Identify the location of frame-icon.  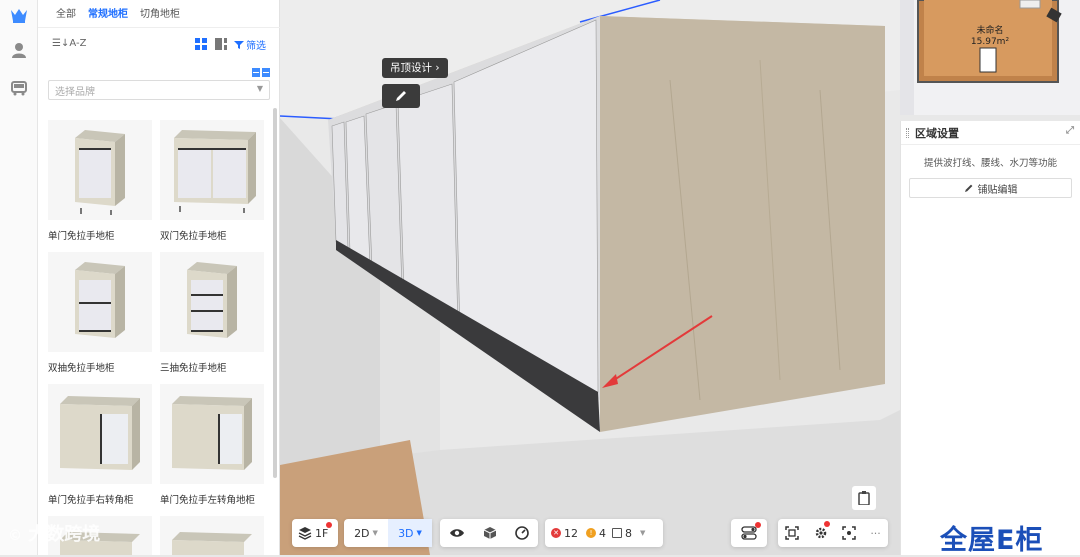
(792, 533).